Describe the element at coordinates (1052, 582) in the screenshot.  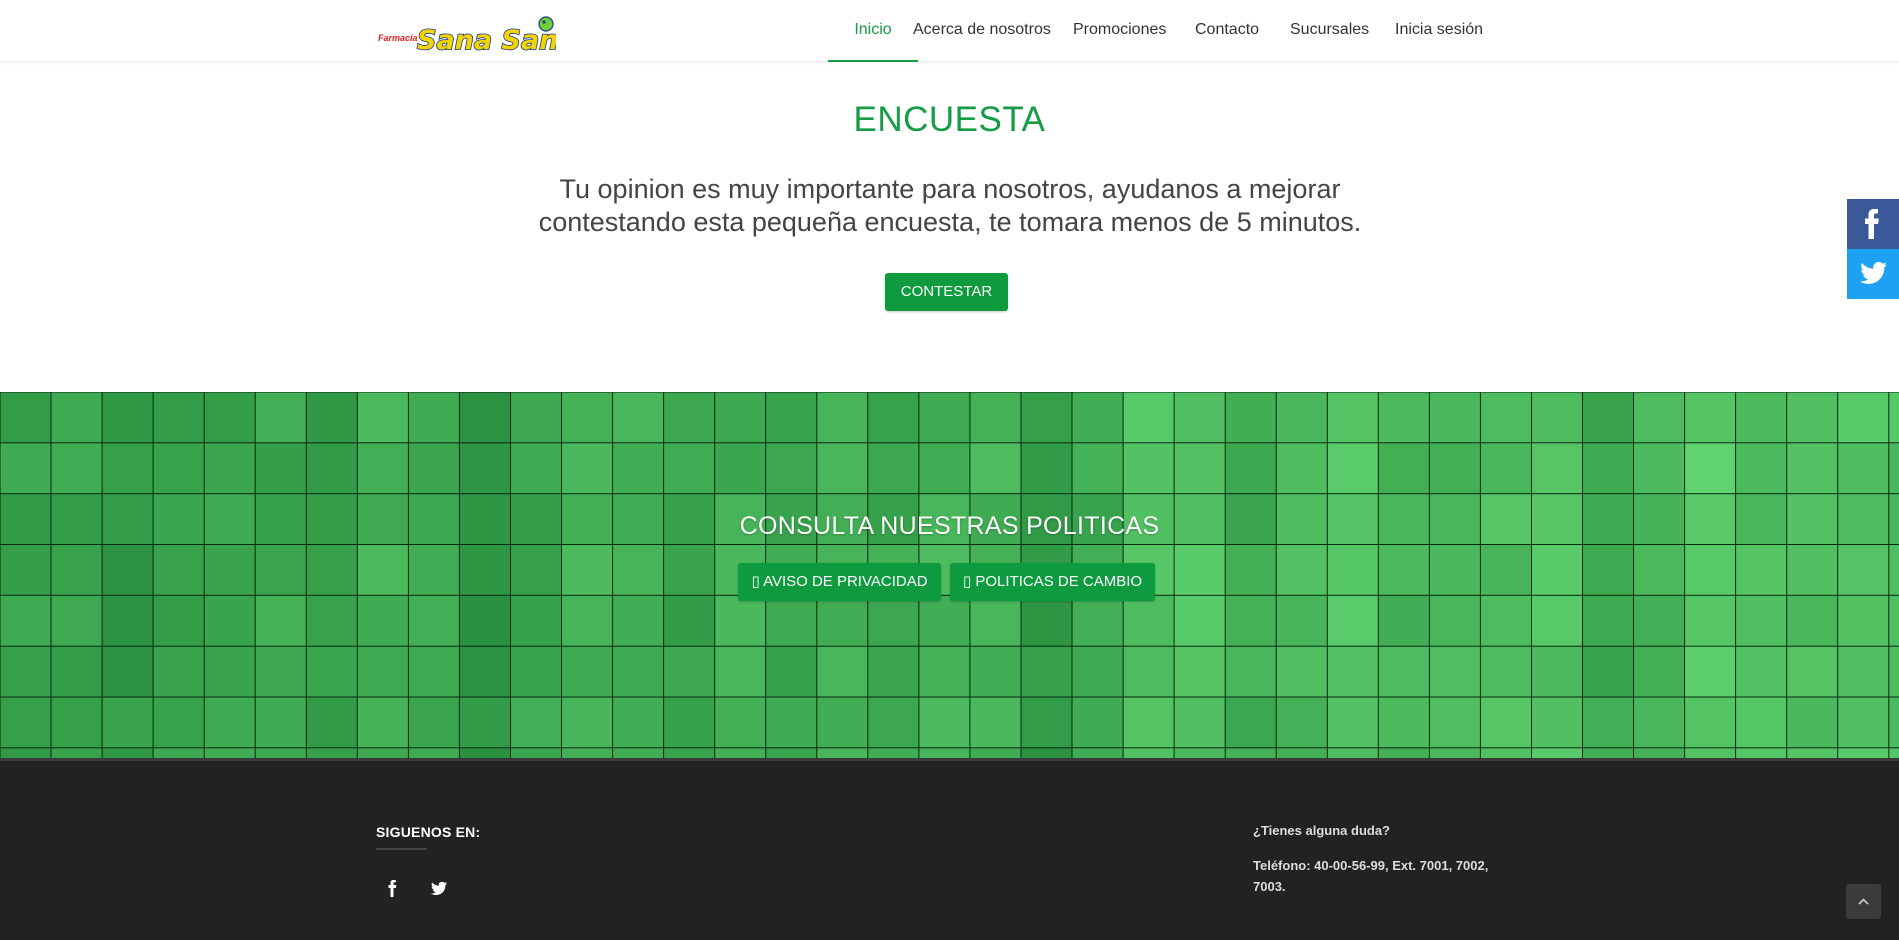
I see `exchange-policy-button: ▯ POLITICAS DE CAMBIO` at that location.